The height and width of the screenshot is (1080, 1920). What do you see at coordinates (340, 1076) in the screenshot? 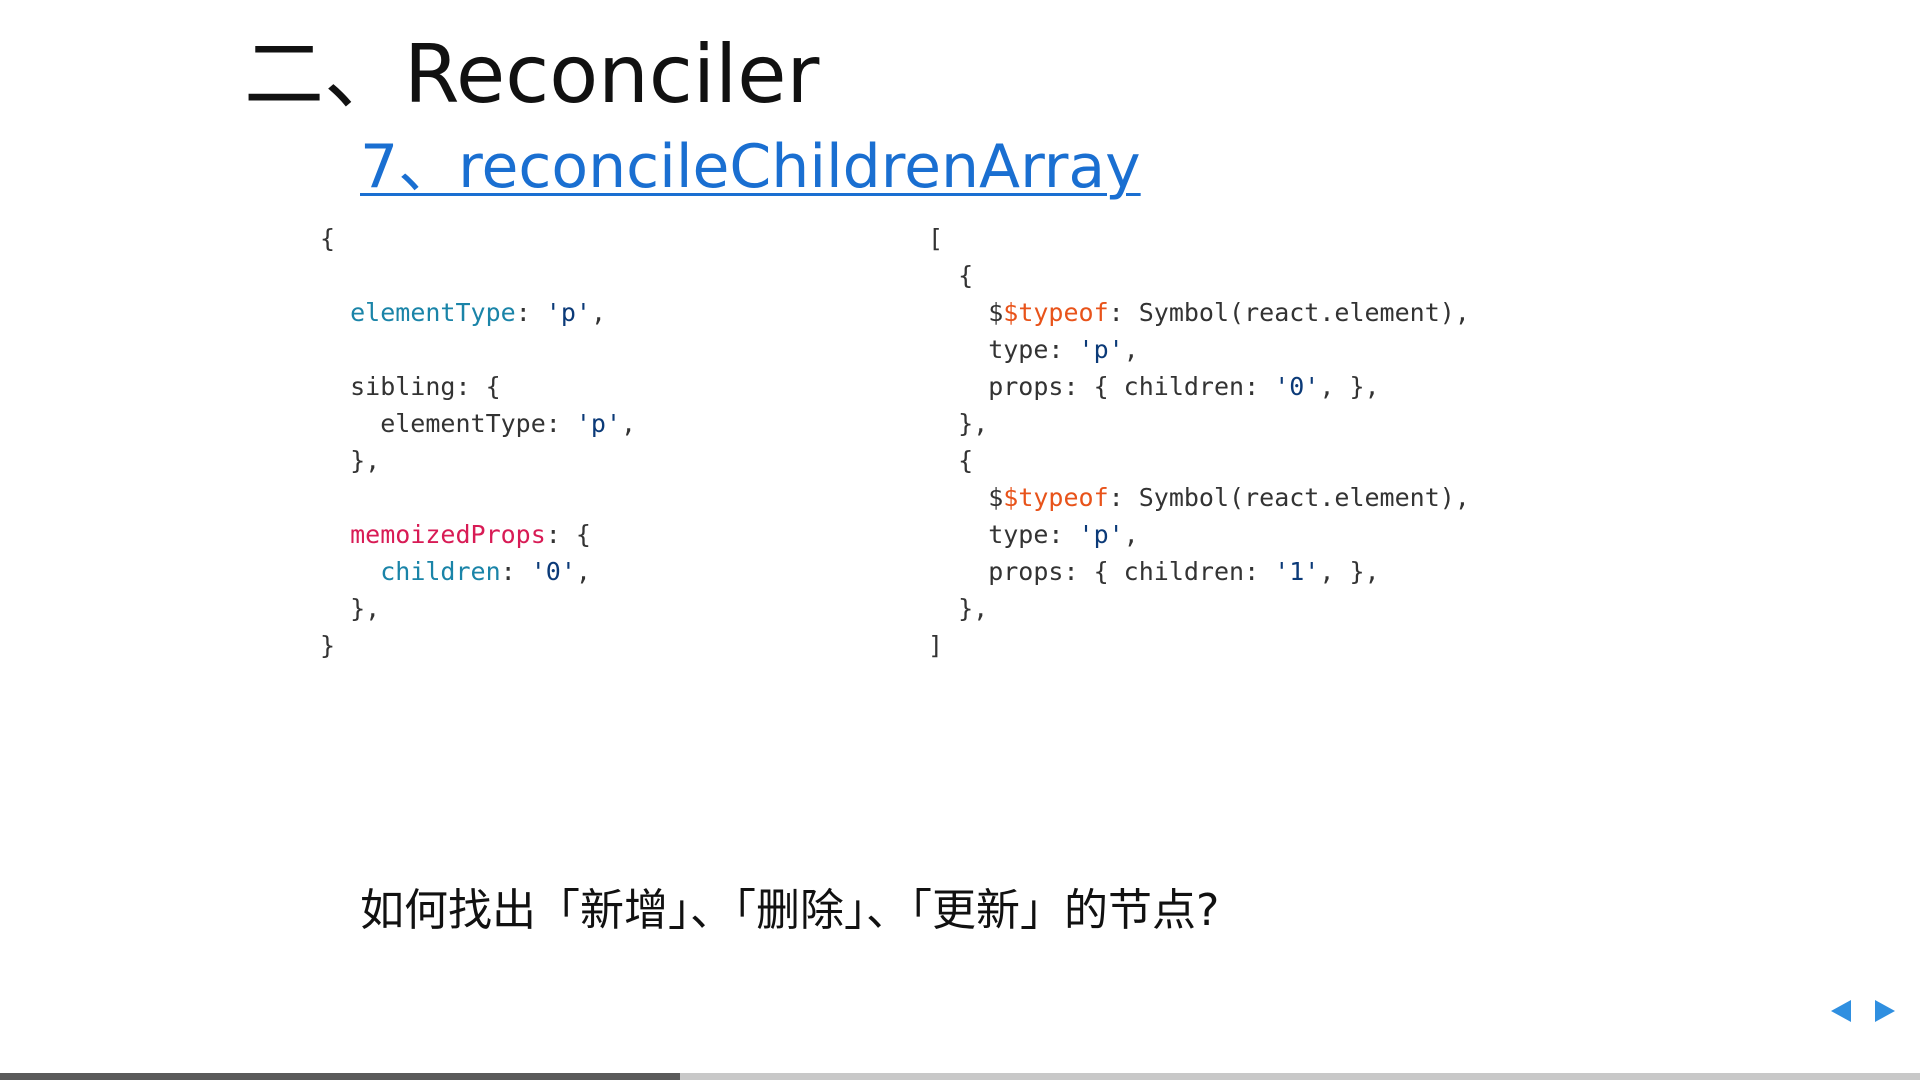
I see `progress-bar-fill` at bounding box center [340, 1076].